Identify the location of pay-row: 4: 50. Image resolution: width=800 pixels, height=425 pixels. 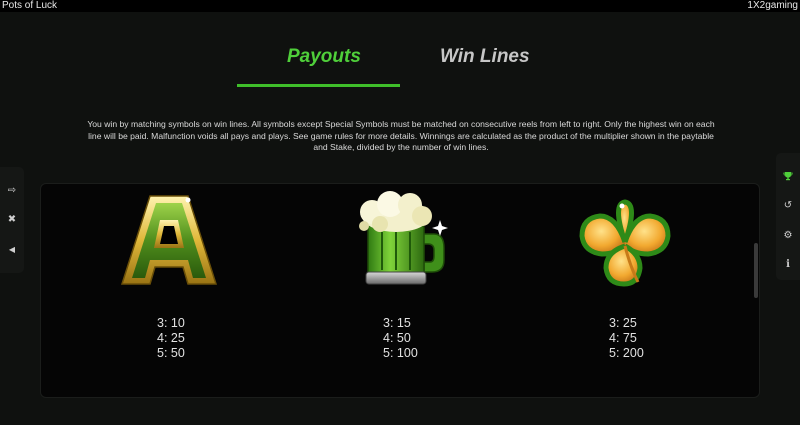
(400, 338).